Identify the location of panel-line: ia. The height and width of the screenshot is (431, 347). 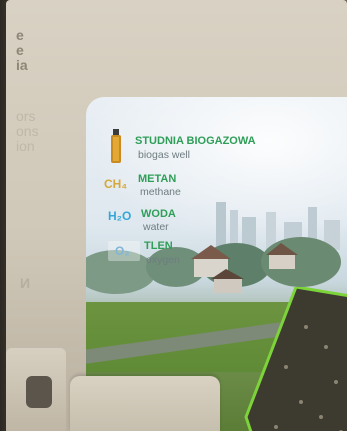
(22, 65).